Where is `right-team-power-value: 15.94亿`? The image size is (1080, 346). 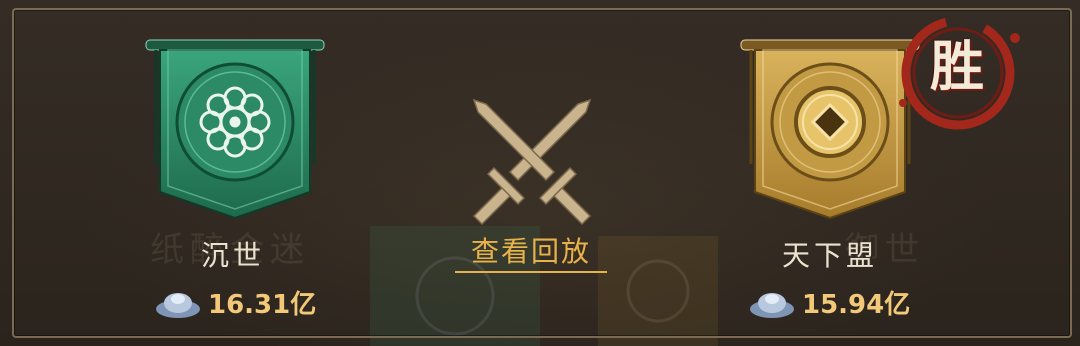
right-team-power-value: 15.94亿 is located at coordinates (856, 304).